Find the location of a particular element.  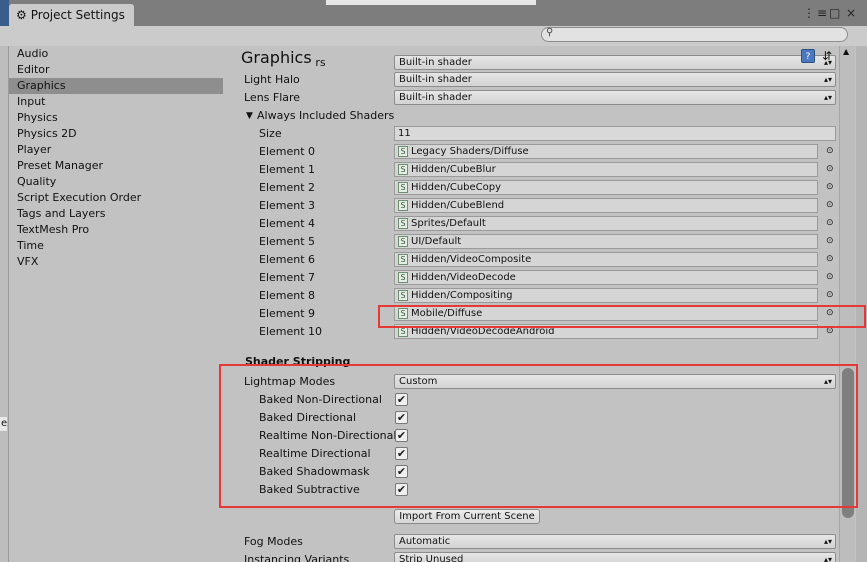

sidebar-item-preset-manager: Preset Manager is located at coordinates (116, 166).